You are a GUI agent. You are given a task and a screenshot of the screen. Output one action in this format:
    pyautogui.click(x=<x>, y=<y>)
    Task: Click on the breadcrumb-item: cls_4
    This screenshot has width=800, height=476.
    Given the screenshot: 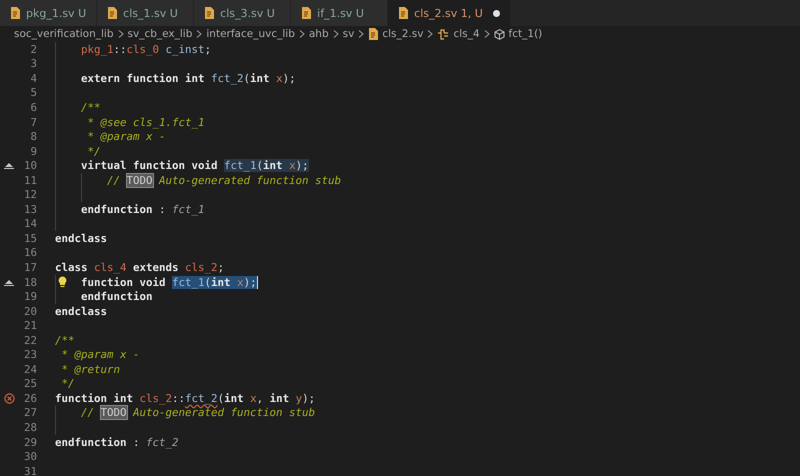 What is the action you would take?
    pyautogui.click(x=466, y=34)
    